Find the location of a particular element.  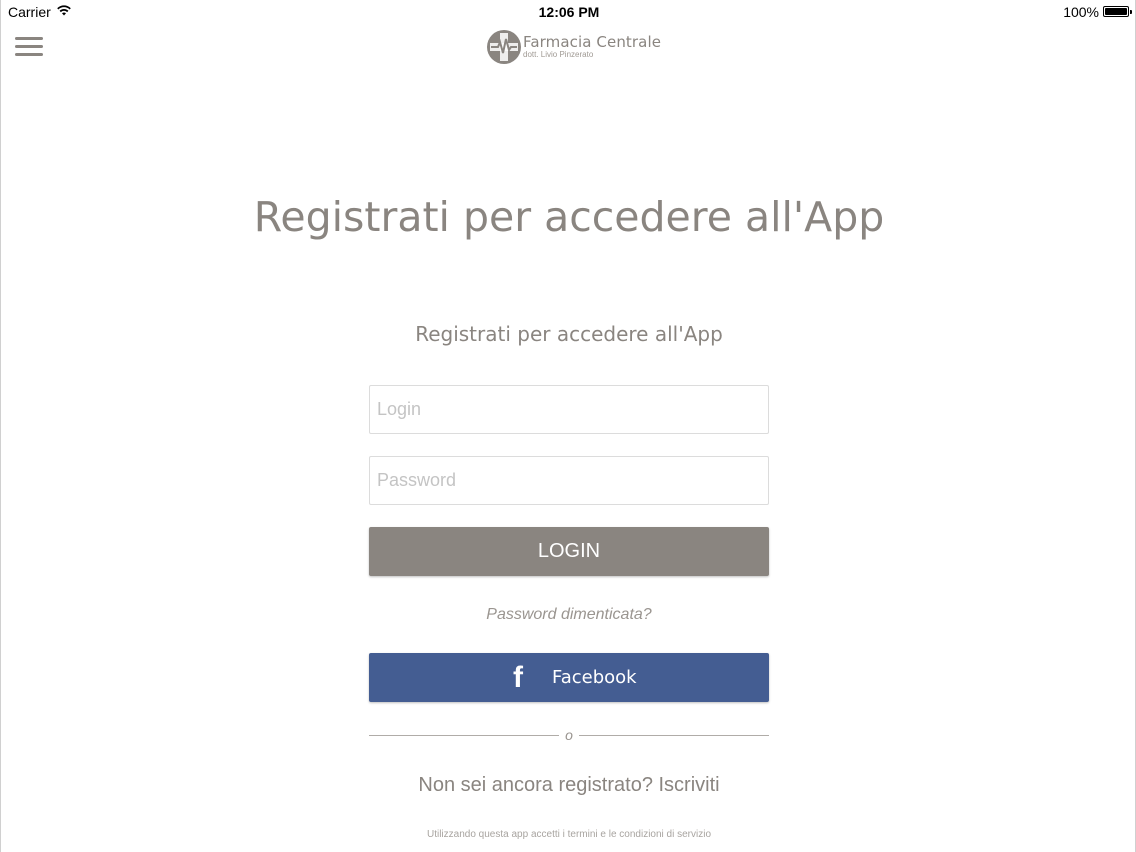

forgot-password-link: Password dimenticata? is located at coordinates (568, 615).